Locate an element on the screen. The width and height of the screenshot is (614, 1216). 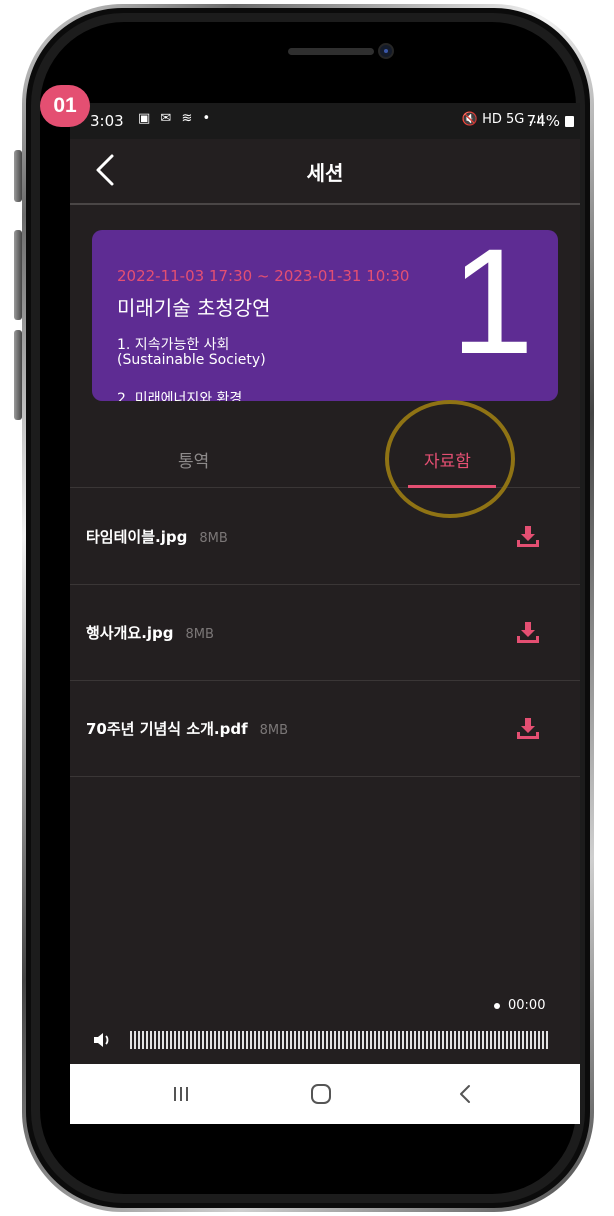
session-number: 1 is located at coordinates (492, 307).